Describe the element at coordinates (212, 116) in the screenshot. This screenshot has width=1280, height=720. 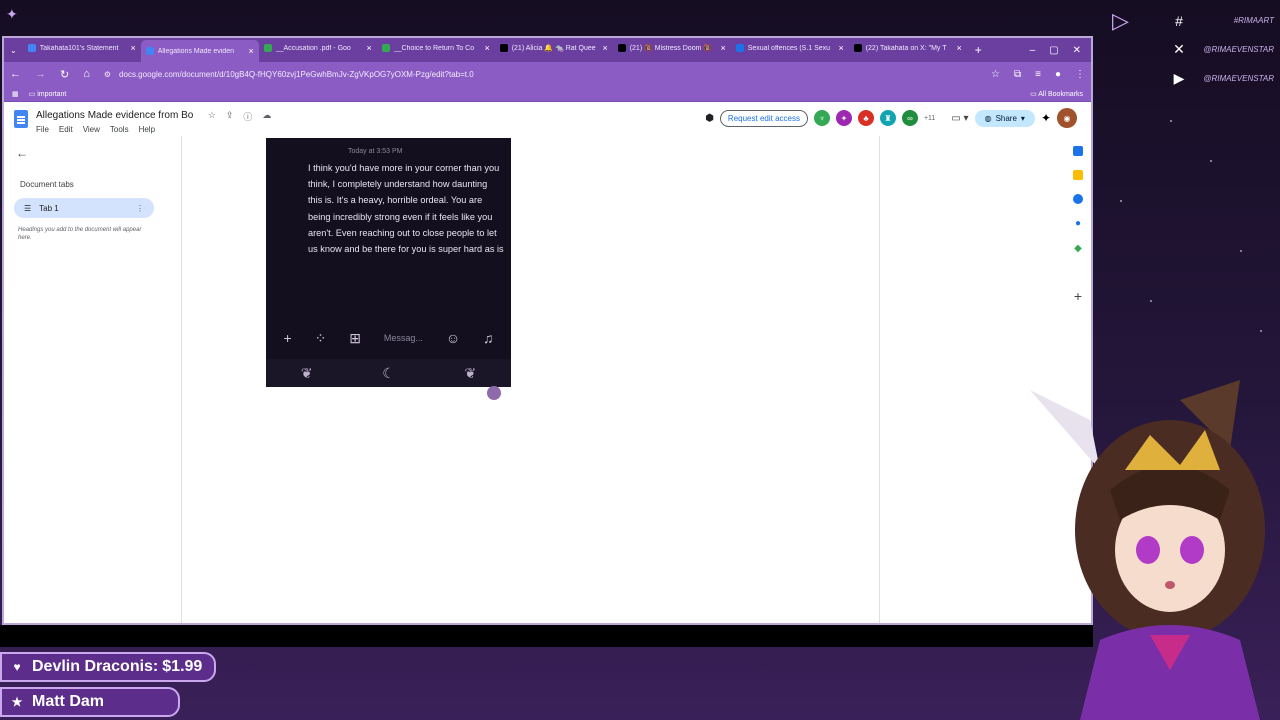
I see `star-doc-icon: ☆` at that location.